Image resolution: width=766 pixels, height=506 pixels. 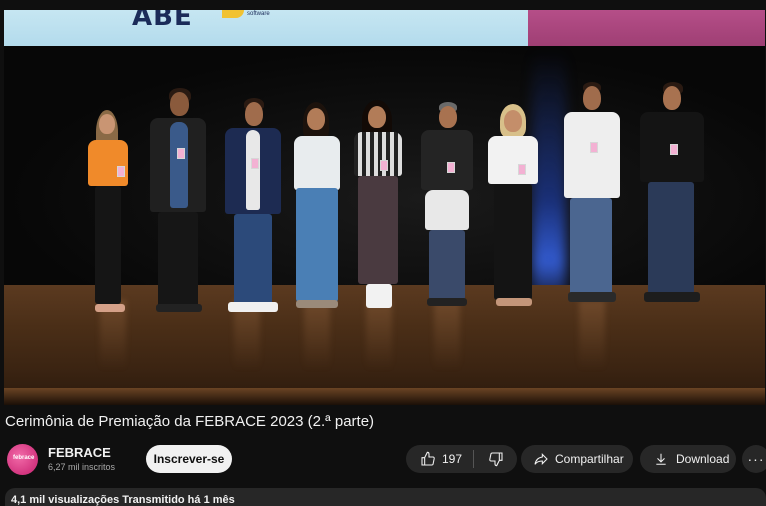 I want to click on like-dislike-group: 197, so click(x=461, y=459).